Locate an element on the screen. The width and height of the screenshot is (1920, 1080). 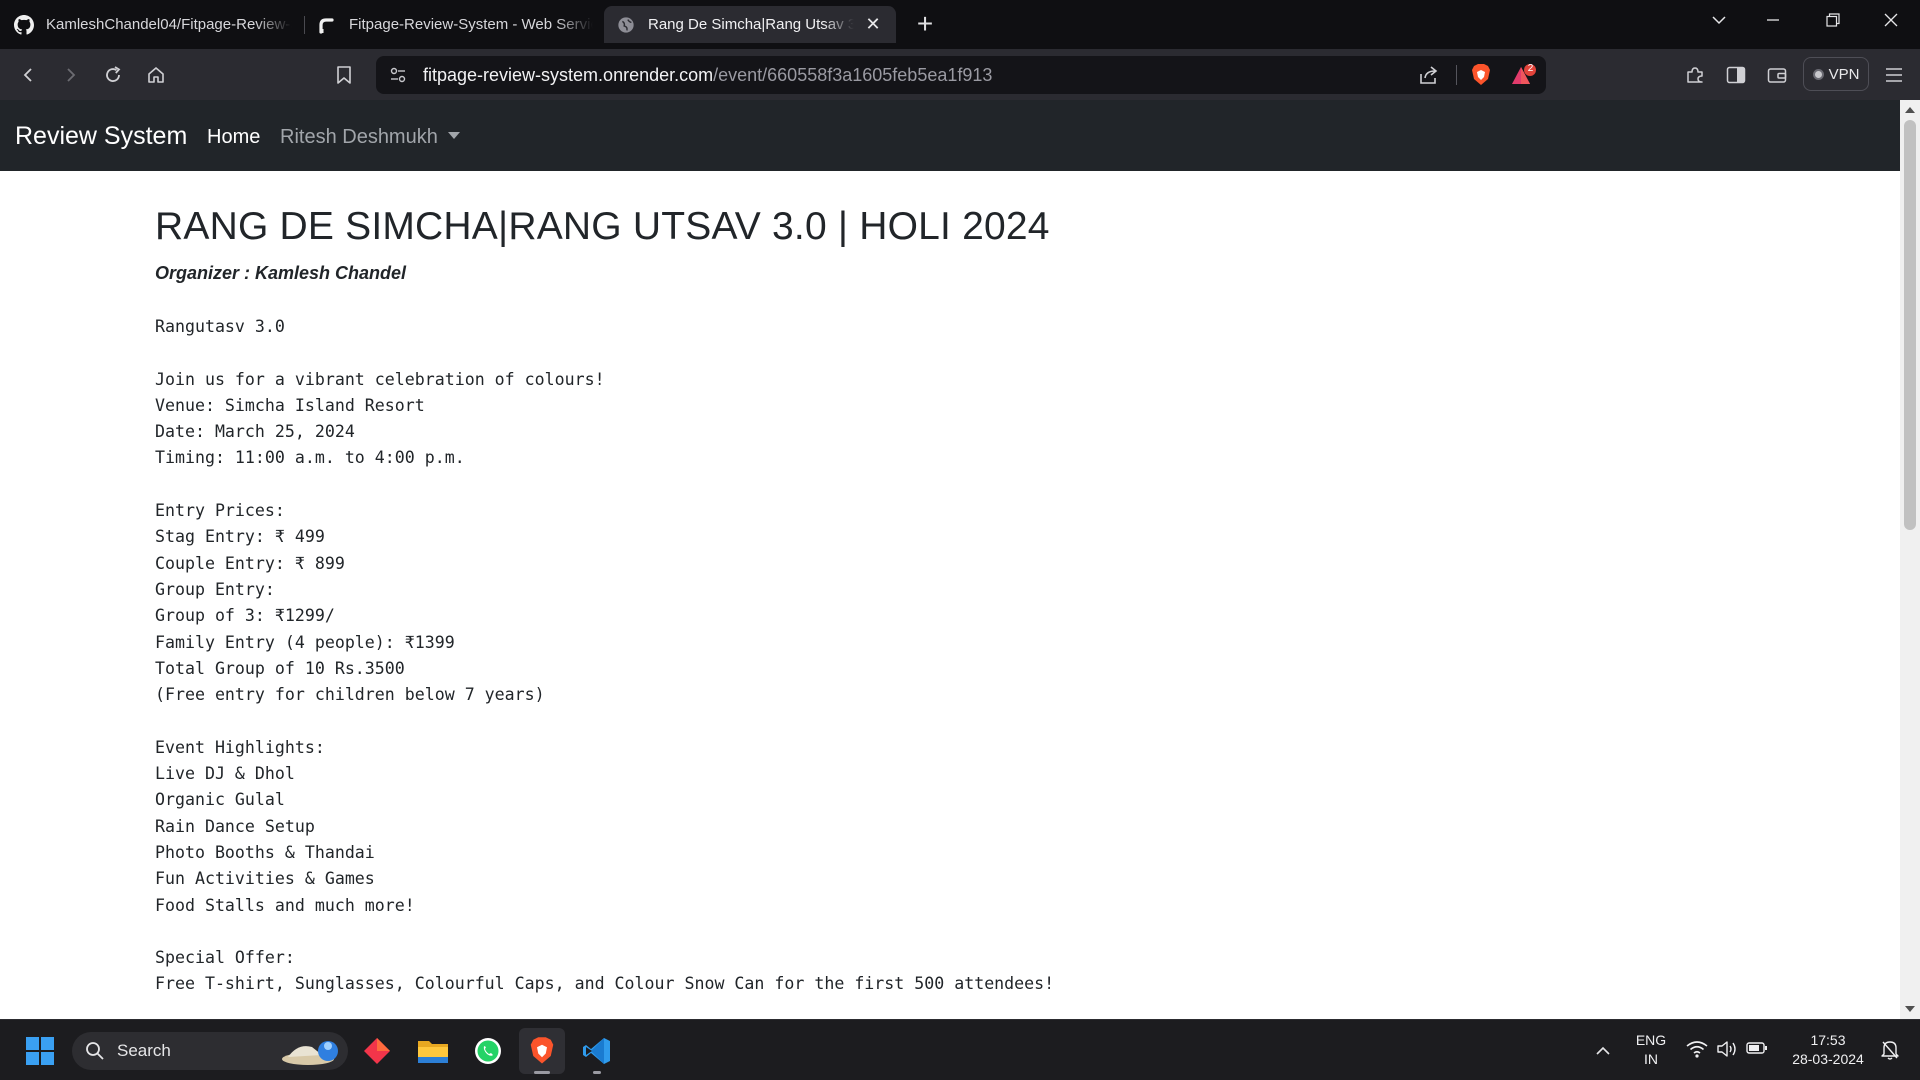
tray-overflow-chevron-icon is located at coordinates (1603, 1051).